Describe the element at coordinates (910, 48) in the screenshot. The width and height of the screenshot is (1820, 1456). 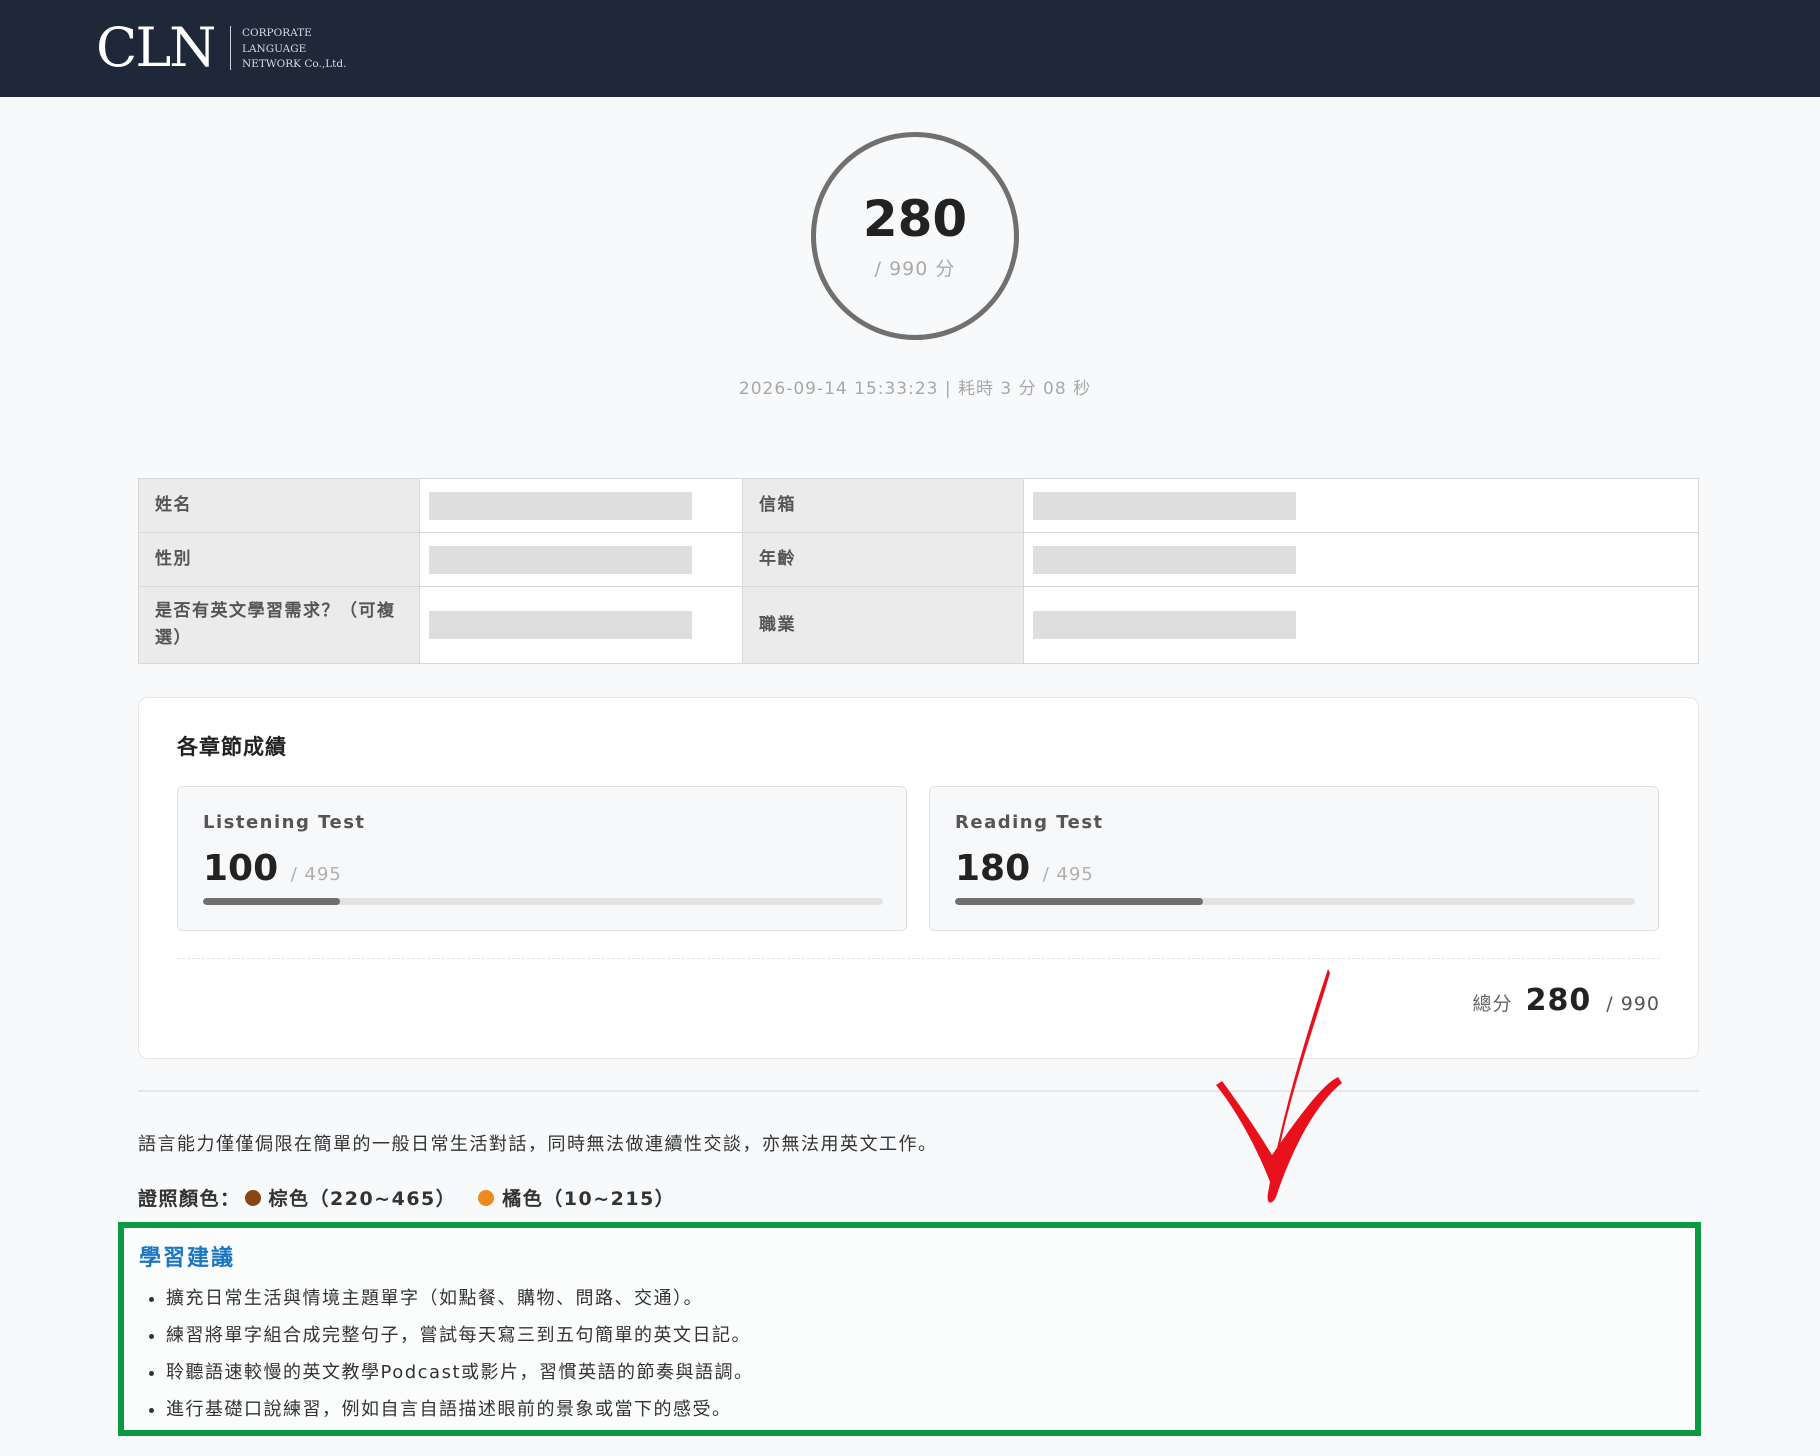
I see `top-header-bar: CLN CORPORATE LANGUAGE NETWORK Co.,Ltd.` at that location.